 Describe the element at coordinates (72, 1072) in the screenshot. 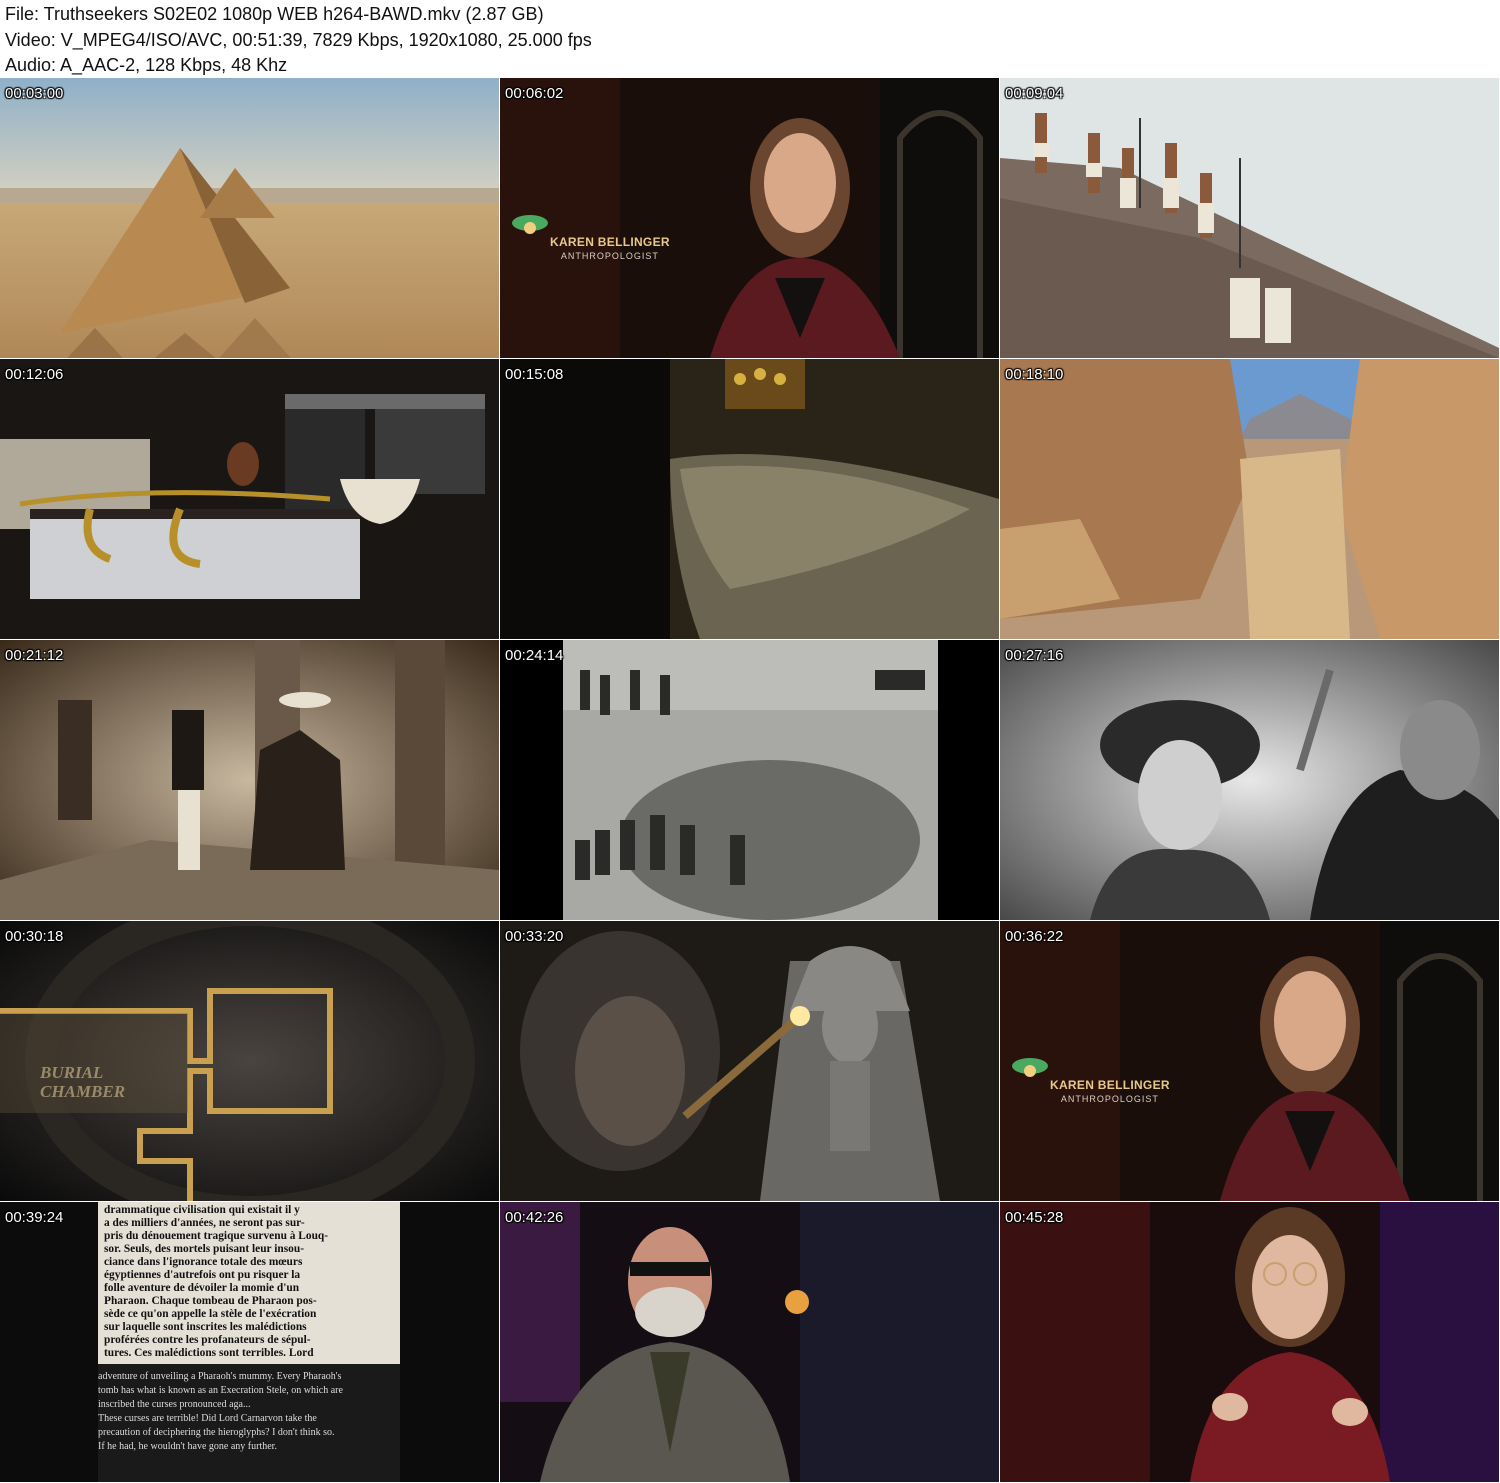

I see `map-label-line: BURIAL` at that location.